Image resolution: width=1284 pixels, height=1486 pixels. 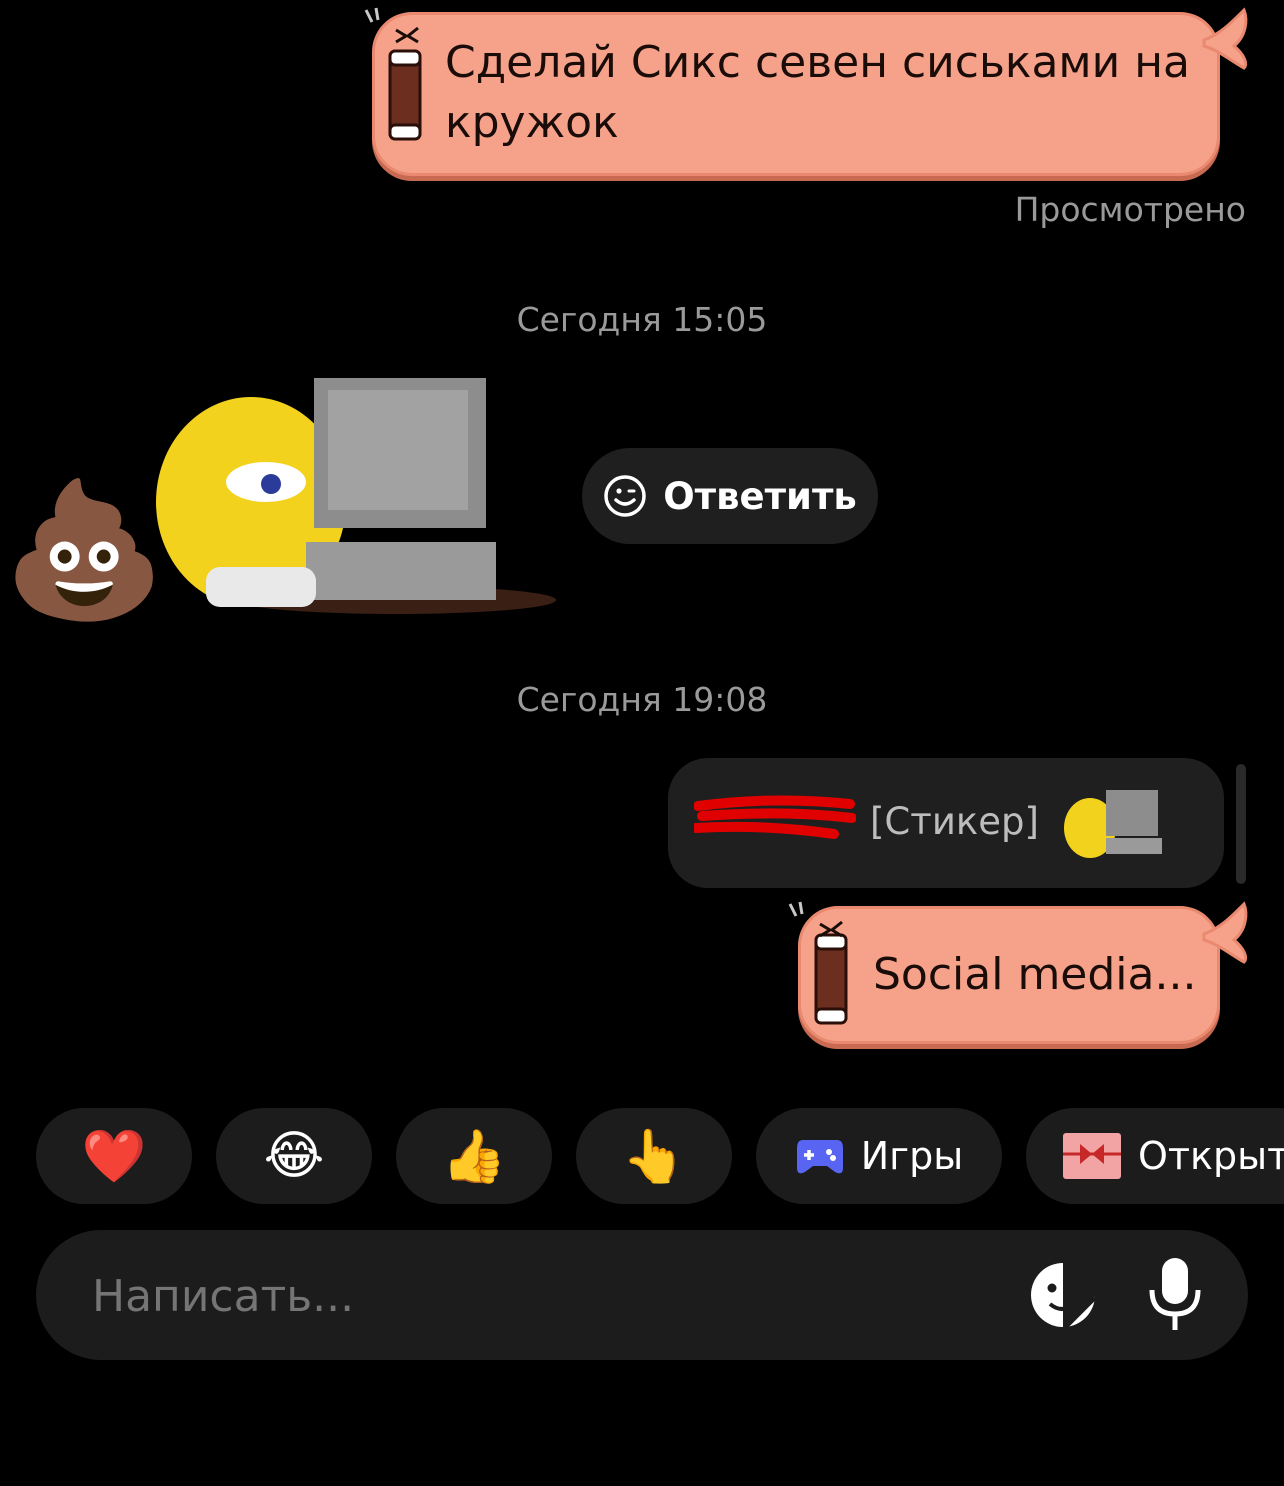 I want to click on reply-preview-bubble: [Стикер], so click(x=946, y=823).